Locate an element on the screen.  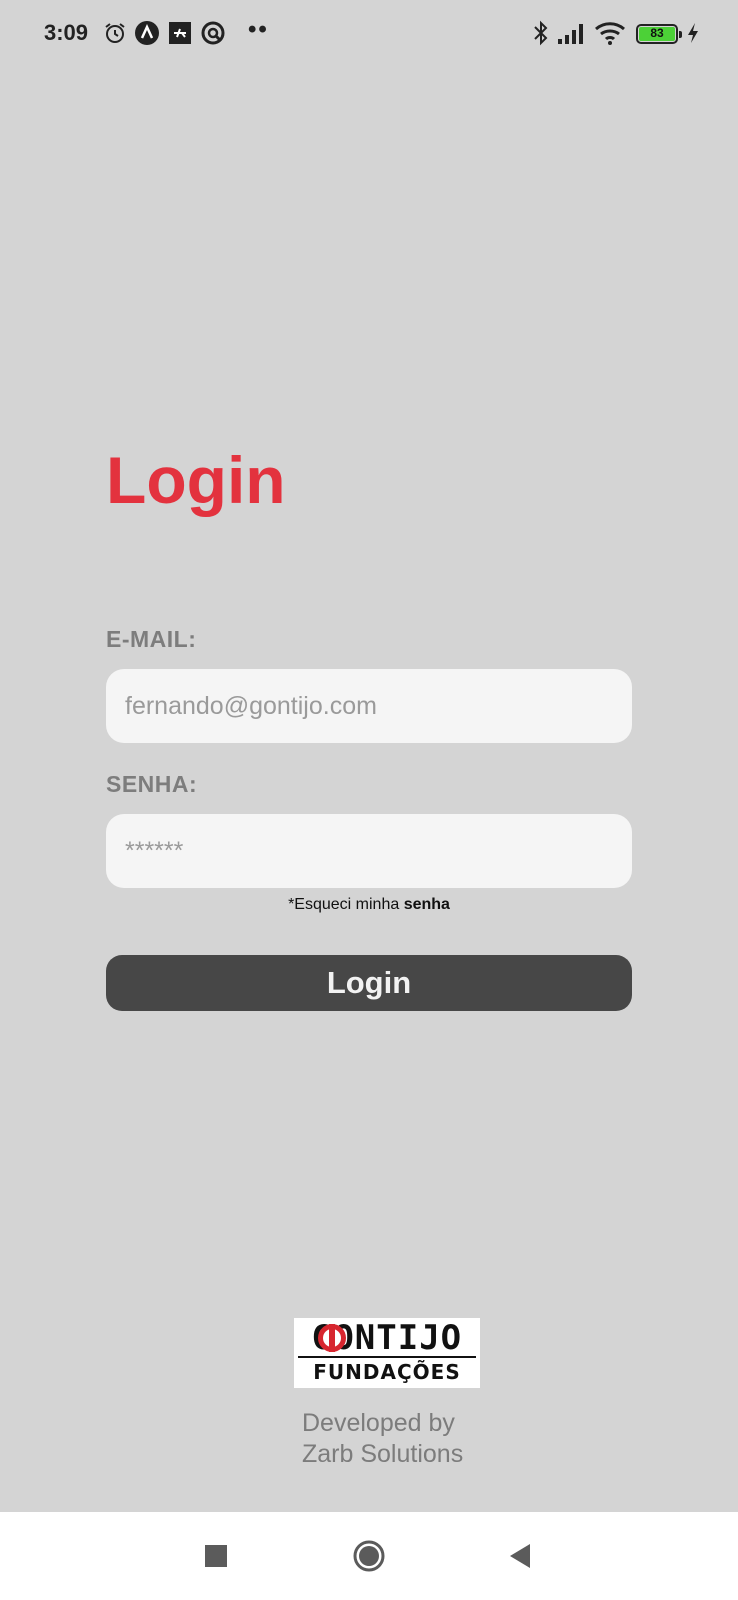
credits-line-2: Zarb Solutions is located at coordinates (383, 1454).